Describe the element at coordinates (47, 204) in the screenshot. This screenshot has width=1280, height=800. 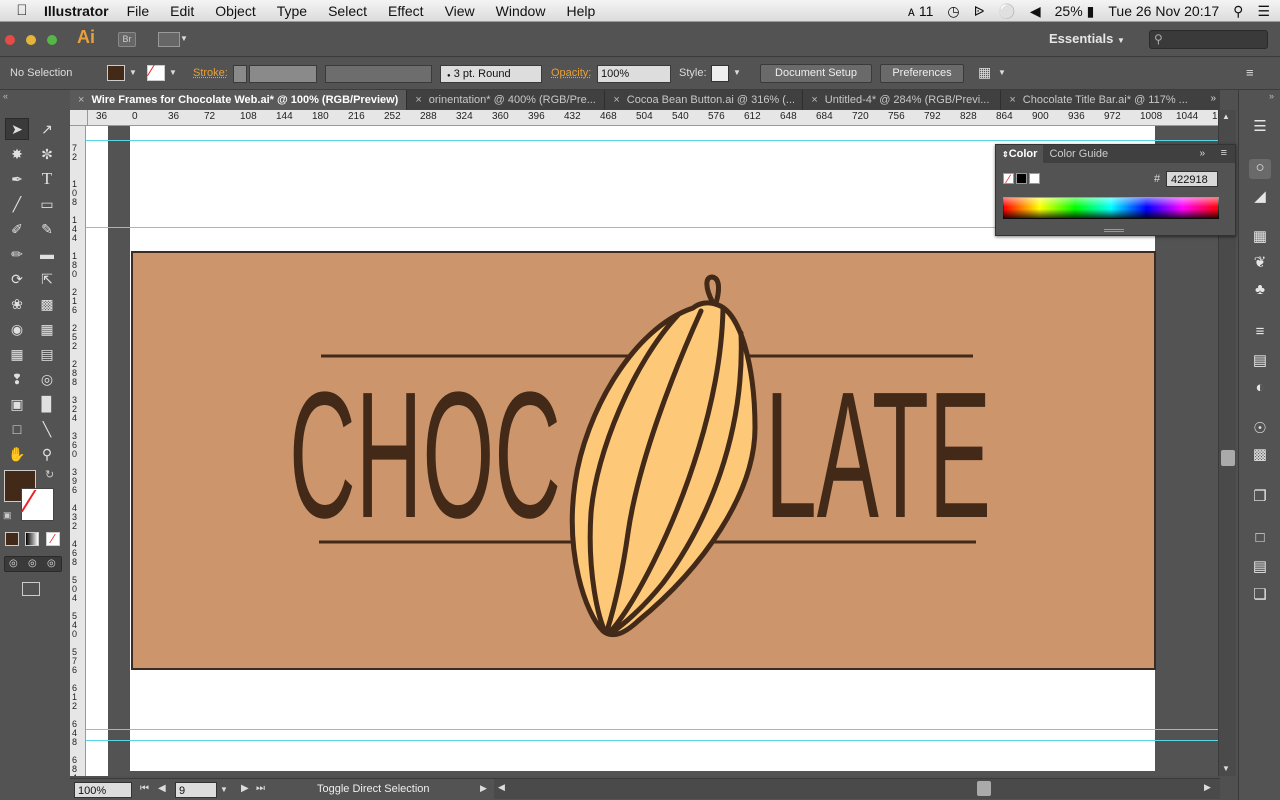
I see `rectangle-tool-icon: ▭` at that location.